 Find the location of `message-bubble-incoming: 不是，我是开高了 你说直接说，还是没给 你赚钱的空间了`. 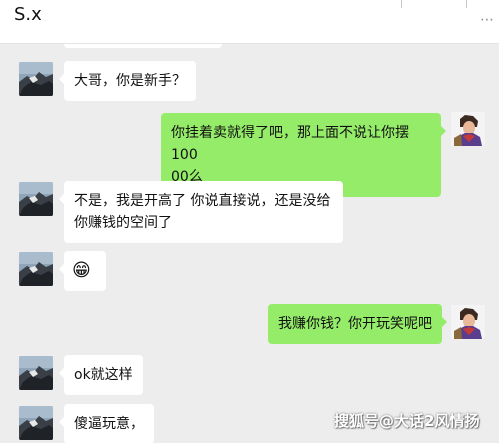

message-bubble-incoming: 不是，我是开高了 你说直接说，还是没给 你赚钱的空间了 is located at coordinates (201, 212).